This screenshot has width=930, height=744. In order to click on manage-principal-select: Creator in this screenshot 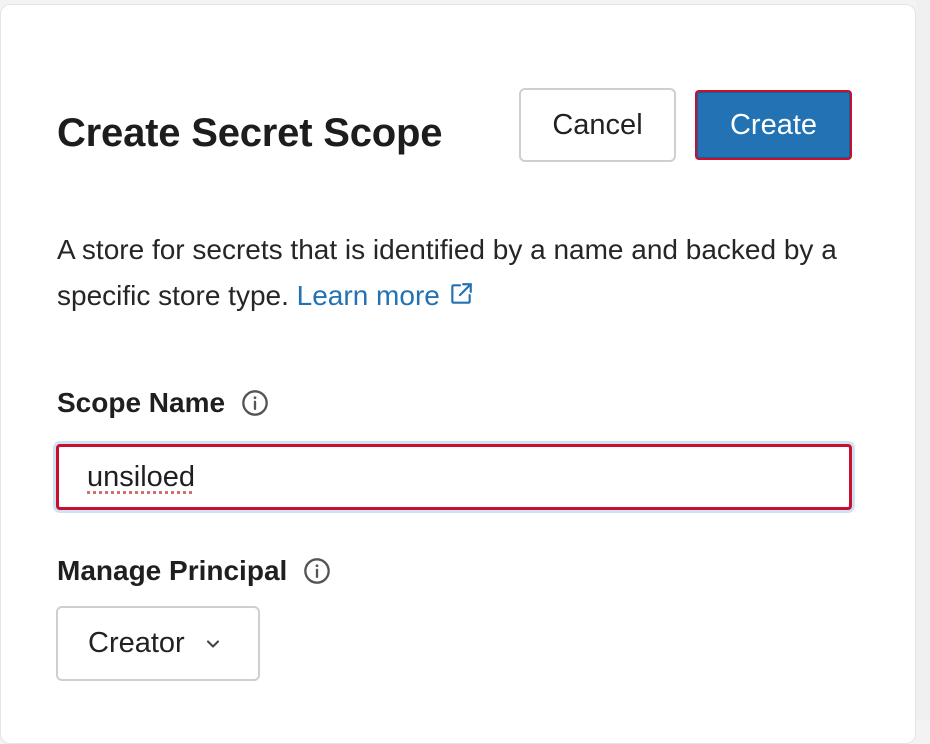, I will do `click(158, 643)`.